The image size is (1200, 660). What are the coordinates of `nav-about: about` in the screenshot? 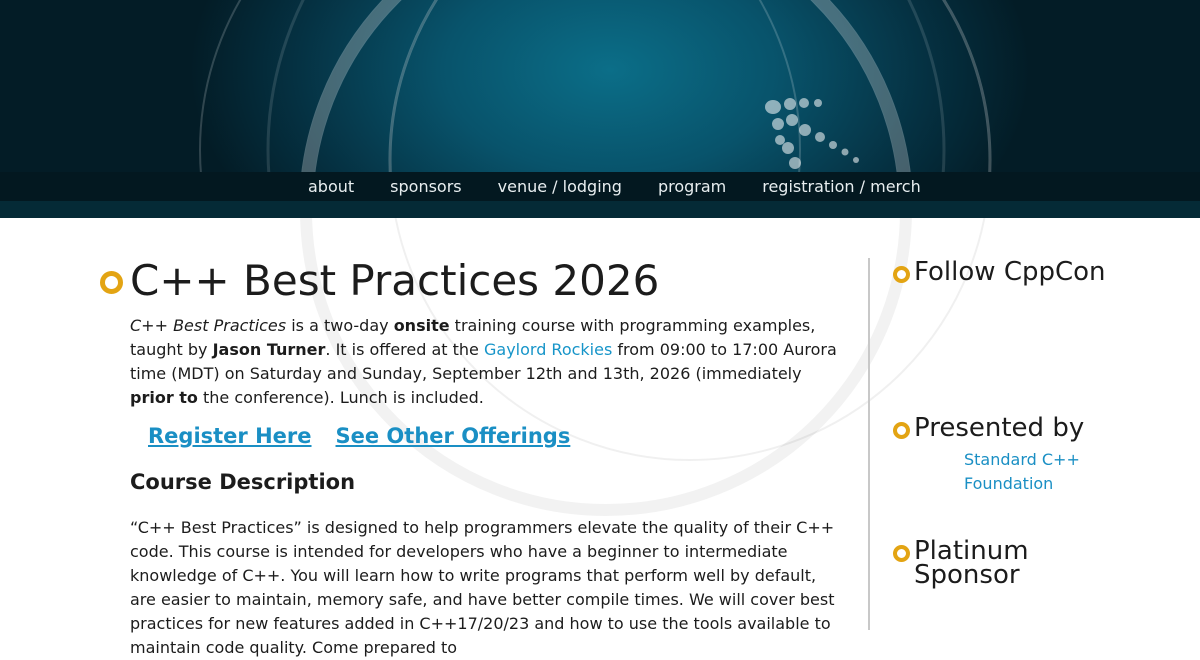 It's located at (331, 186).